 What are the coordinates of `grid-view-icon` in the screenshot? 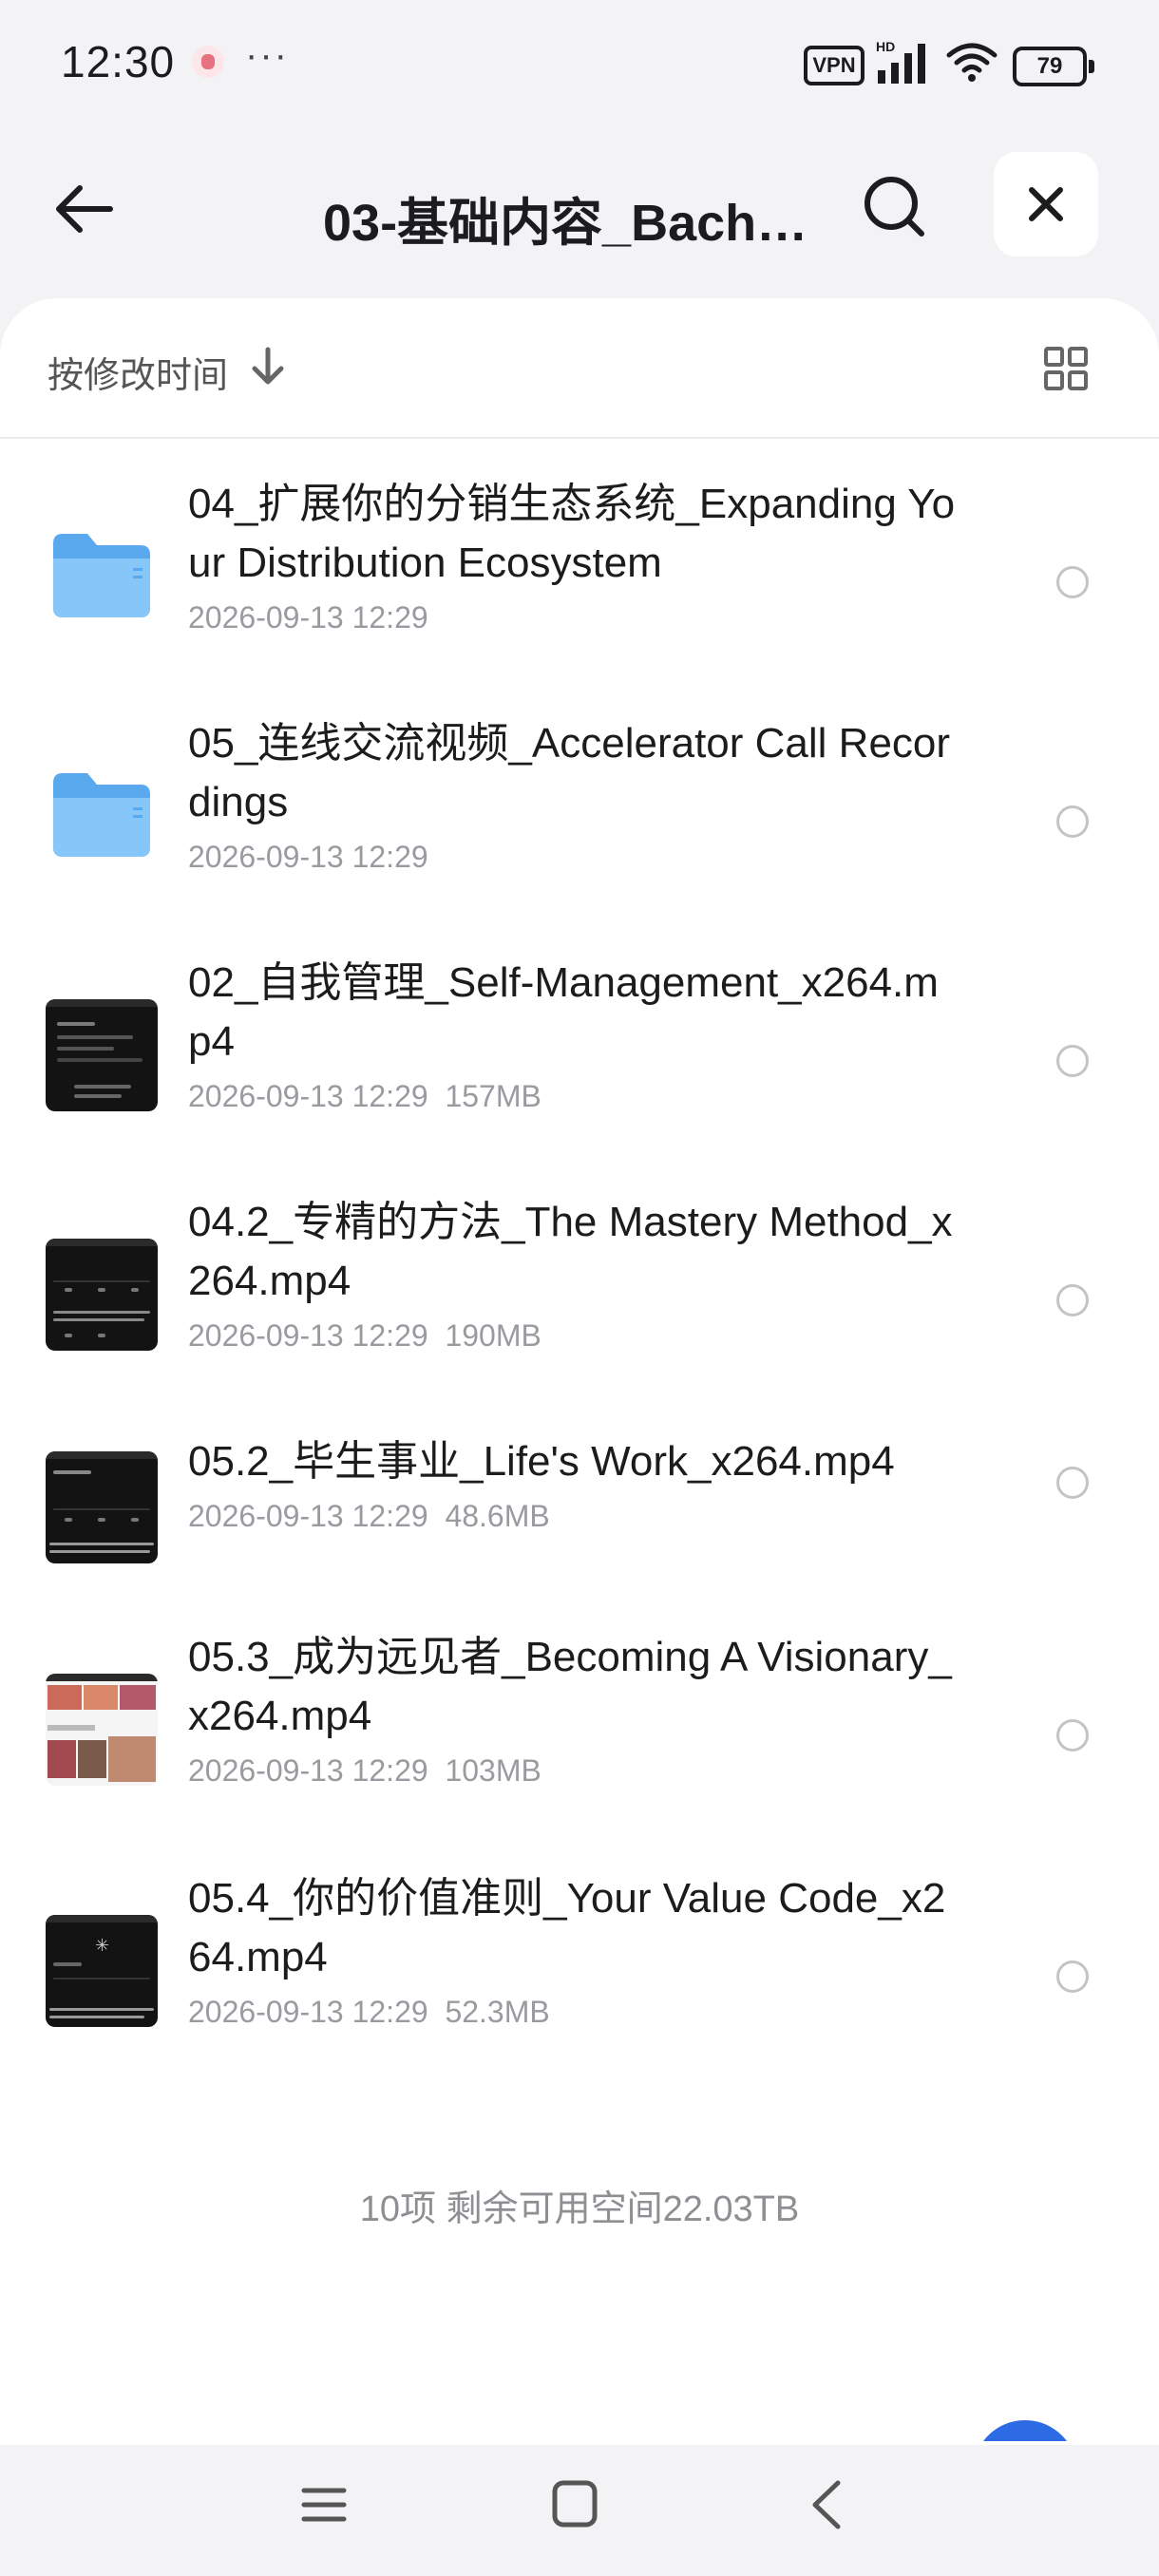 It's located at (1066, 368).